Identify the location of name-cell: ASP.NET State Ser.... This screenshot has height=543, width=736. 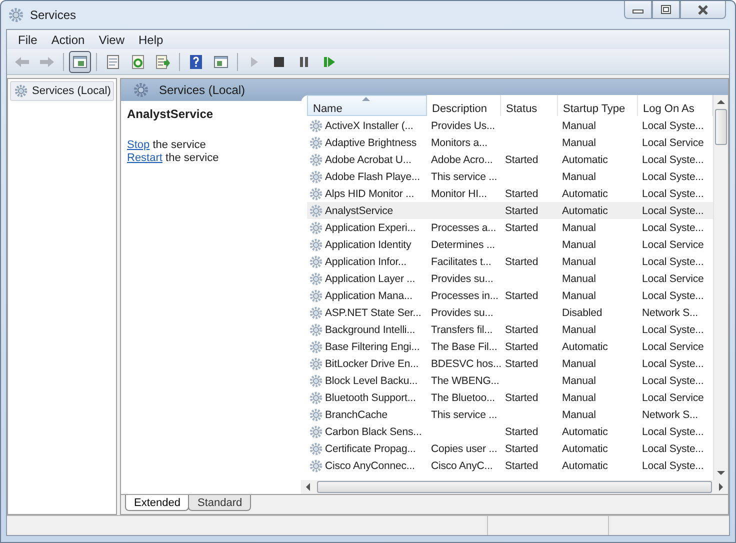
(373, 312).